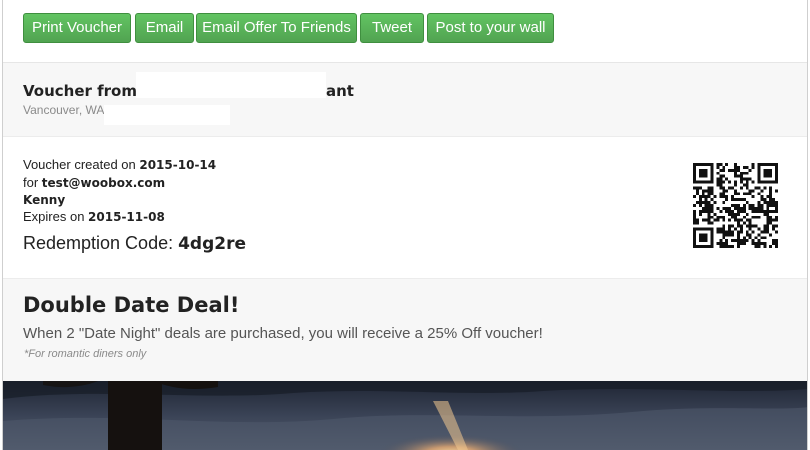  Describe the element at coordinates (32, 182) in the screenshot. I see `recipient-label: for` at that location.